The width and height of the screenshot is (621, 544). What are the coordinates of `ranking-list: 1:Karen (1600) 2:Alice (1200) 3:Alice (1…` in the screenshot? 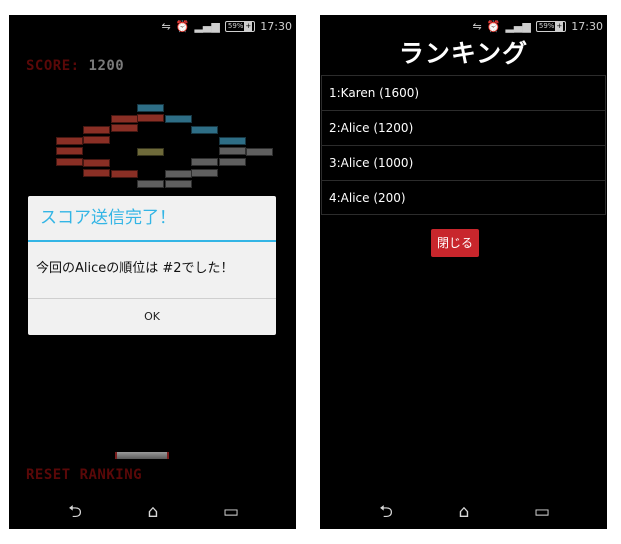 It's located at (463, 145).